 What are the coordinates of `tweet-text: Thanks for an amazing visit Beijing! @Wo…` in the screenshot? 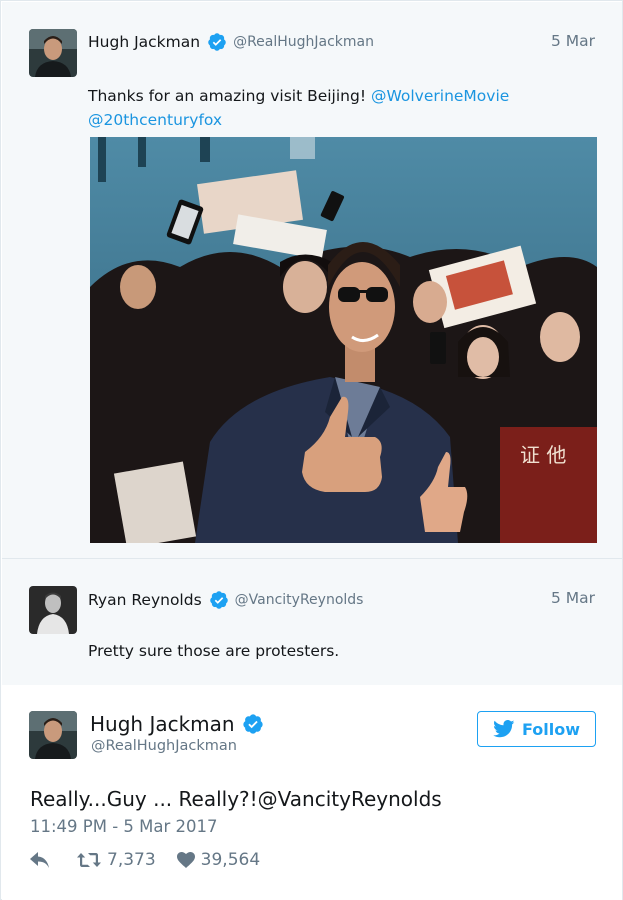 It's located at (323, 108).